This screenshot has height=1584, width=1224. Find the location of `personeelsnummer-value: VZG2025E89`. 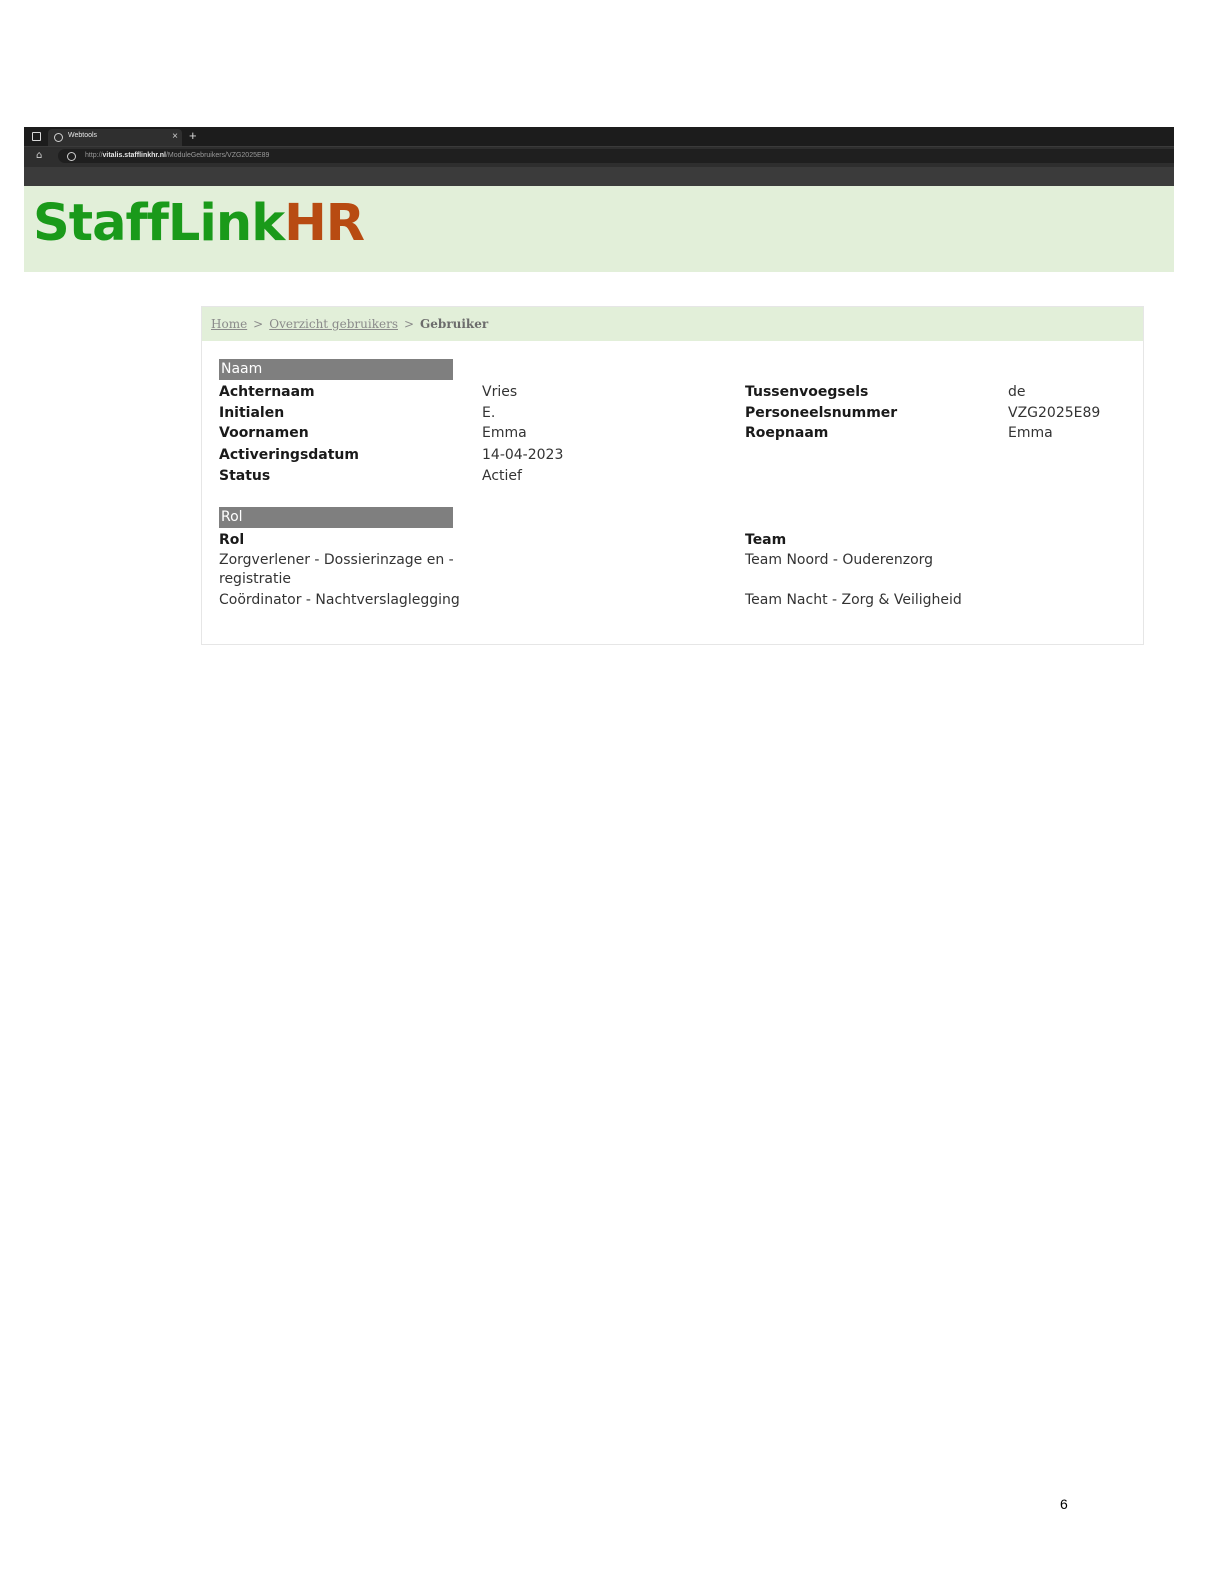

personeelsnummer-value: VZG2025E89 is located at coordinates (1054, 413).